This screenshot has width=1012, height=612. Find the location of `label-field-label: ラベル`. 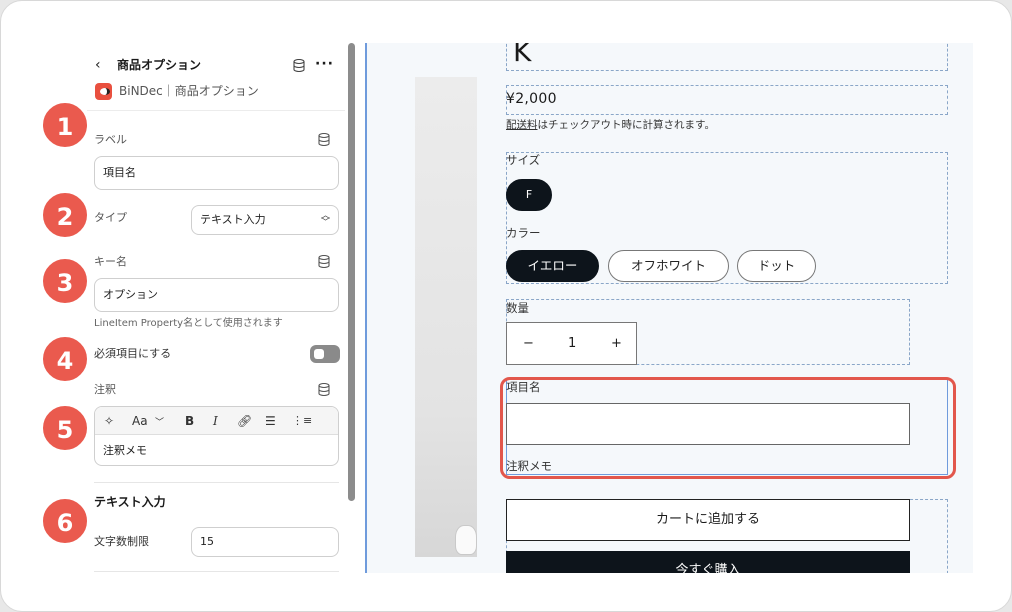

label-field-label: ラベル is located at coordinates (110, 139).